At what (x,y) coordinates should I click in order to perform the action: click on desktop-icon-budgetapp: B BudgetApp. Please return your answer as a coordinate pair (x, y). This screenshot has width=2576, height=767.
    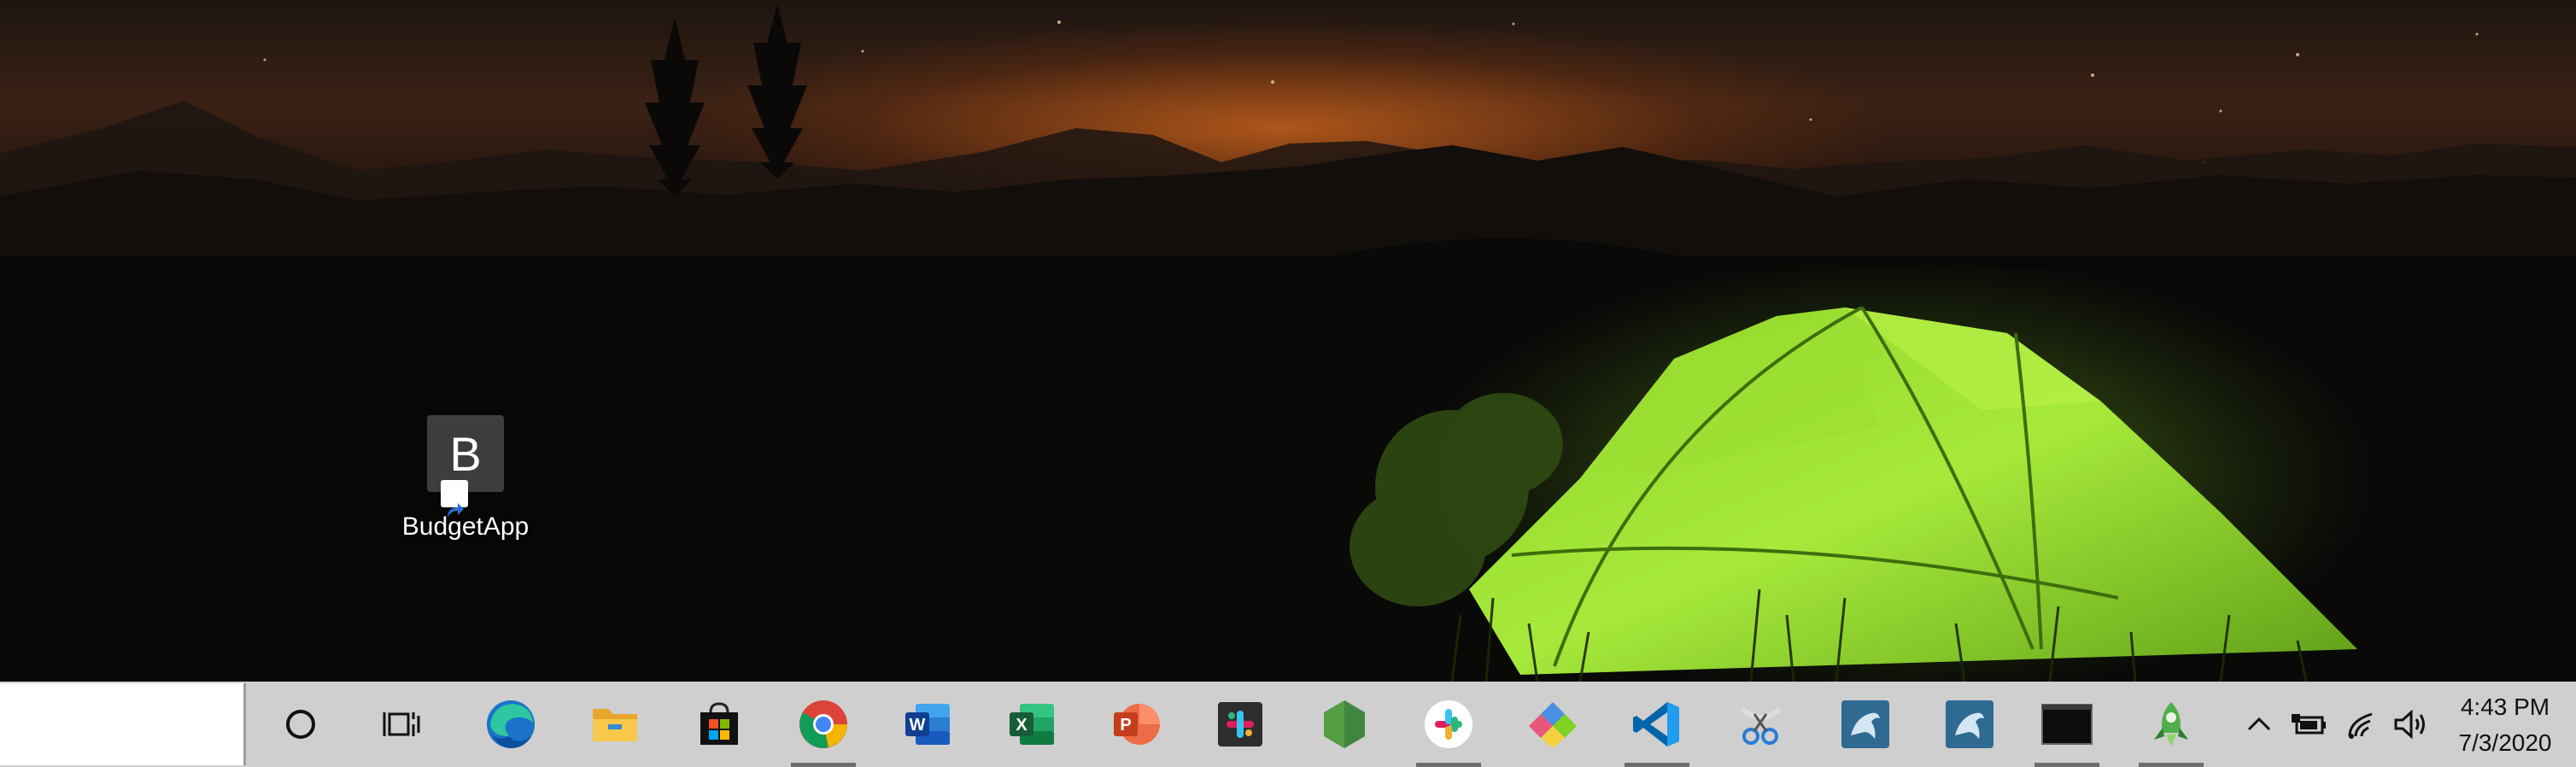
    Looking at the image, I should click on (465, 484).